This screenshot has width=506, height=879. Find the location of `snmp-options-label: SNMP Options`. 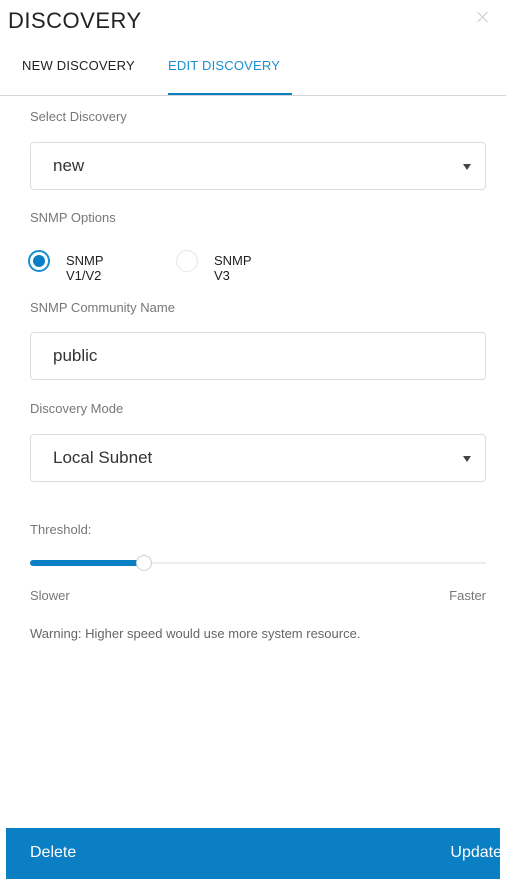

snmp-options-label: SNMP Options is located at coordinates (73, 217).